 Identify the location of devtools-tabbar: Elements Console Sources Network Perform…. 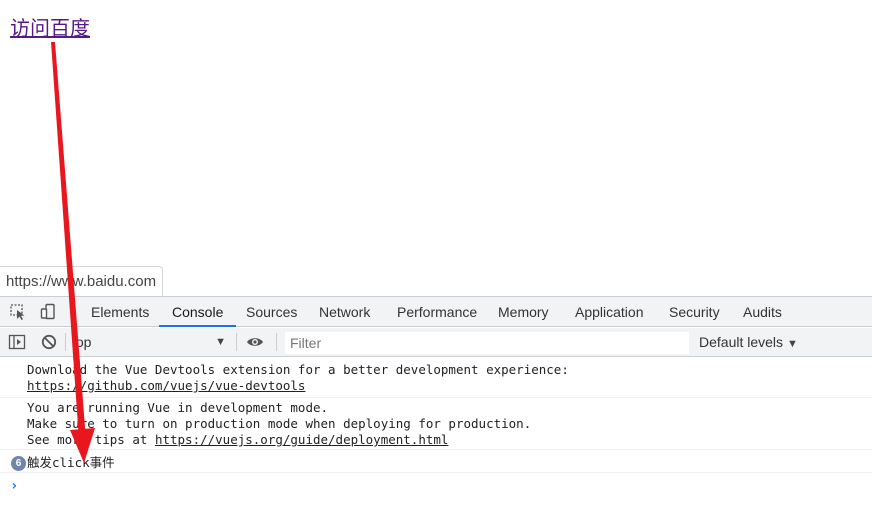
(436, 312).